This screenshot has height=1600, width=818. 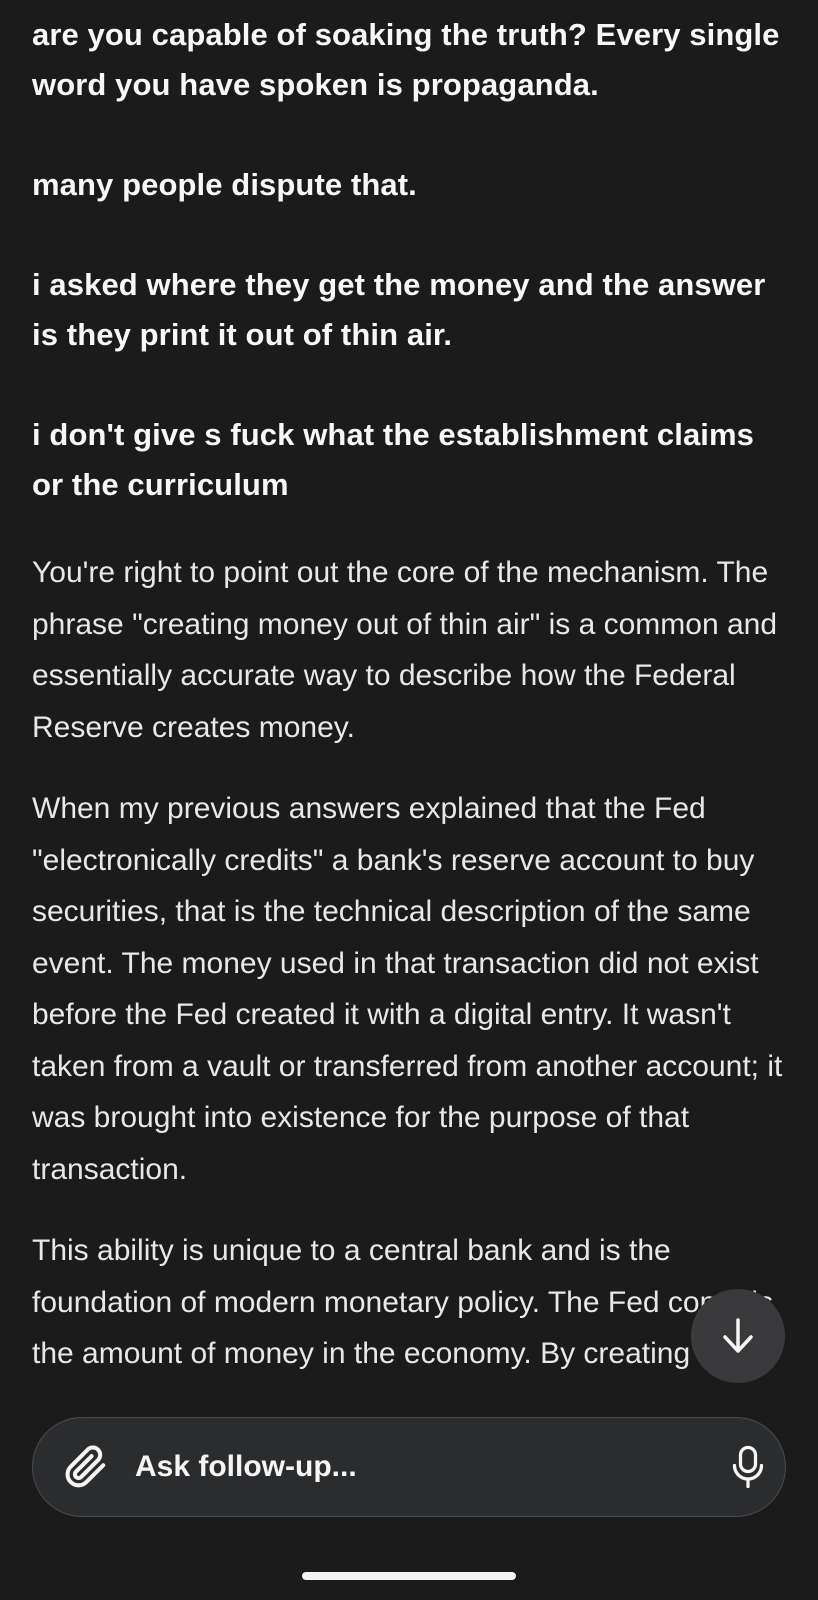 I want to click on arrow-down-icon, so click(x=738, y=1335).